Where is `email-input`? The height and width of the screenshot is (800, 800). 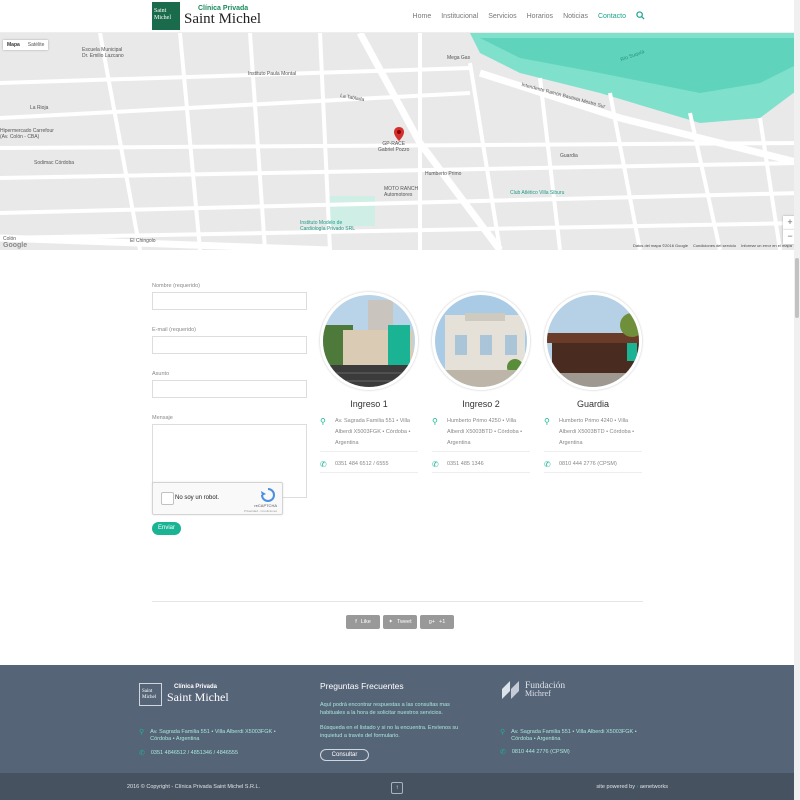 email-input is located at coordinates (229, 345).